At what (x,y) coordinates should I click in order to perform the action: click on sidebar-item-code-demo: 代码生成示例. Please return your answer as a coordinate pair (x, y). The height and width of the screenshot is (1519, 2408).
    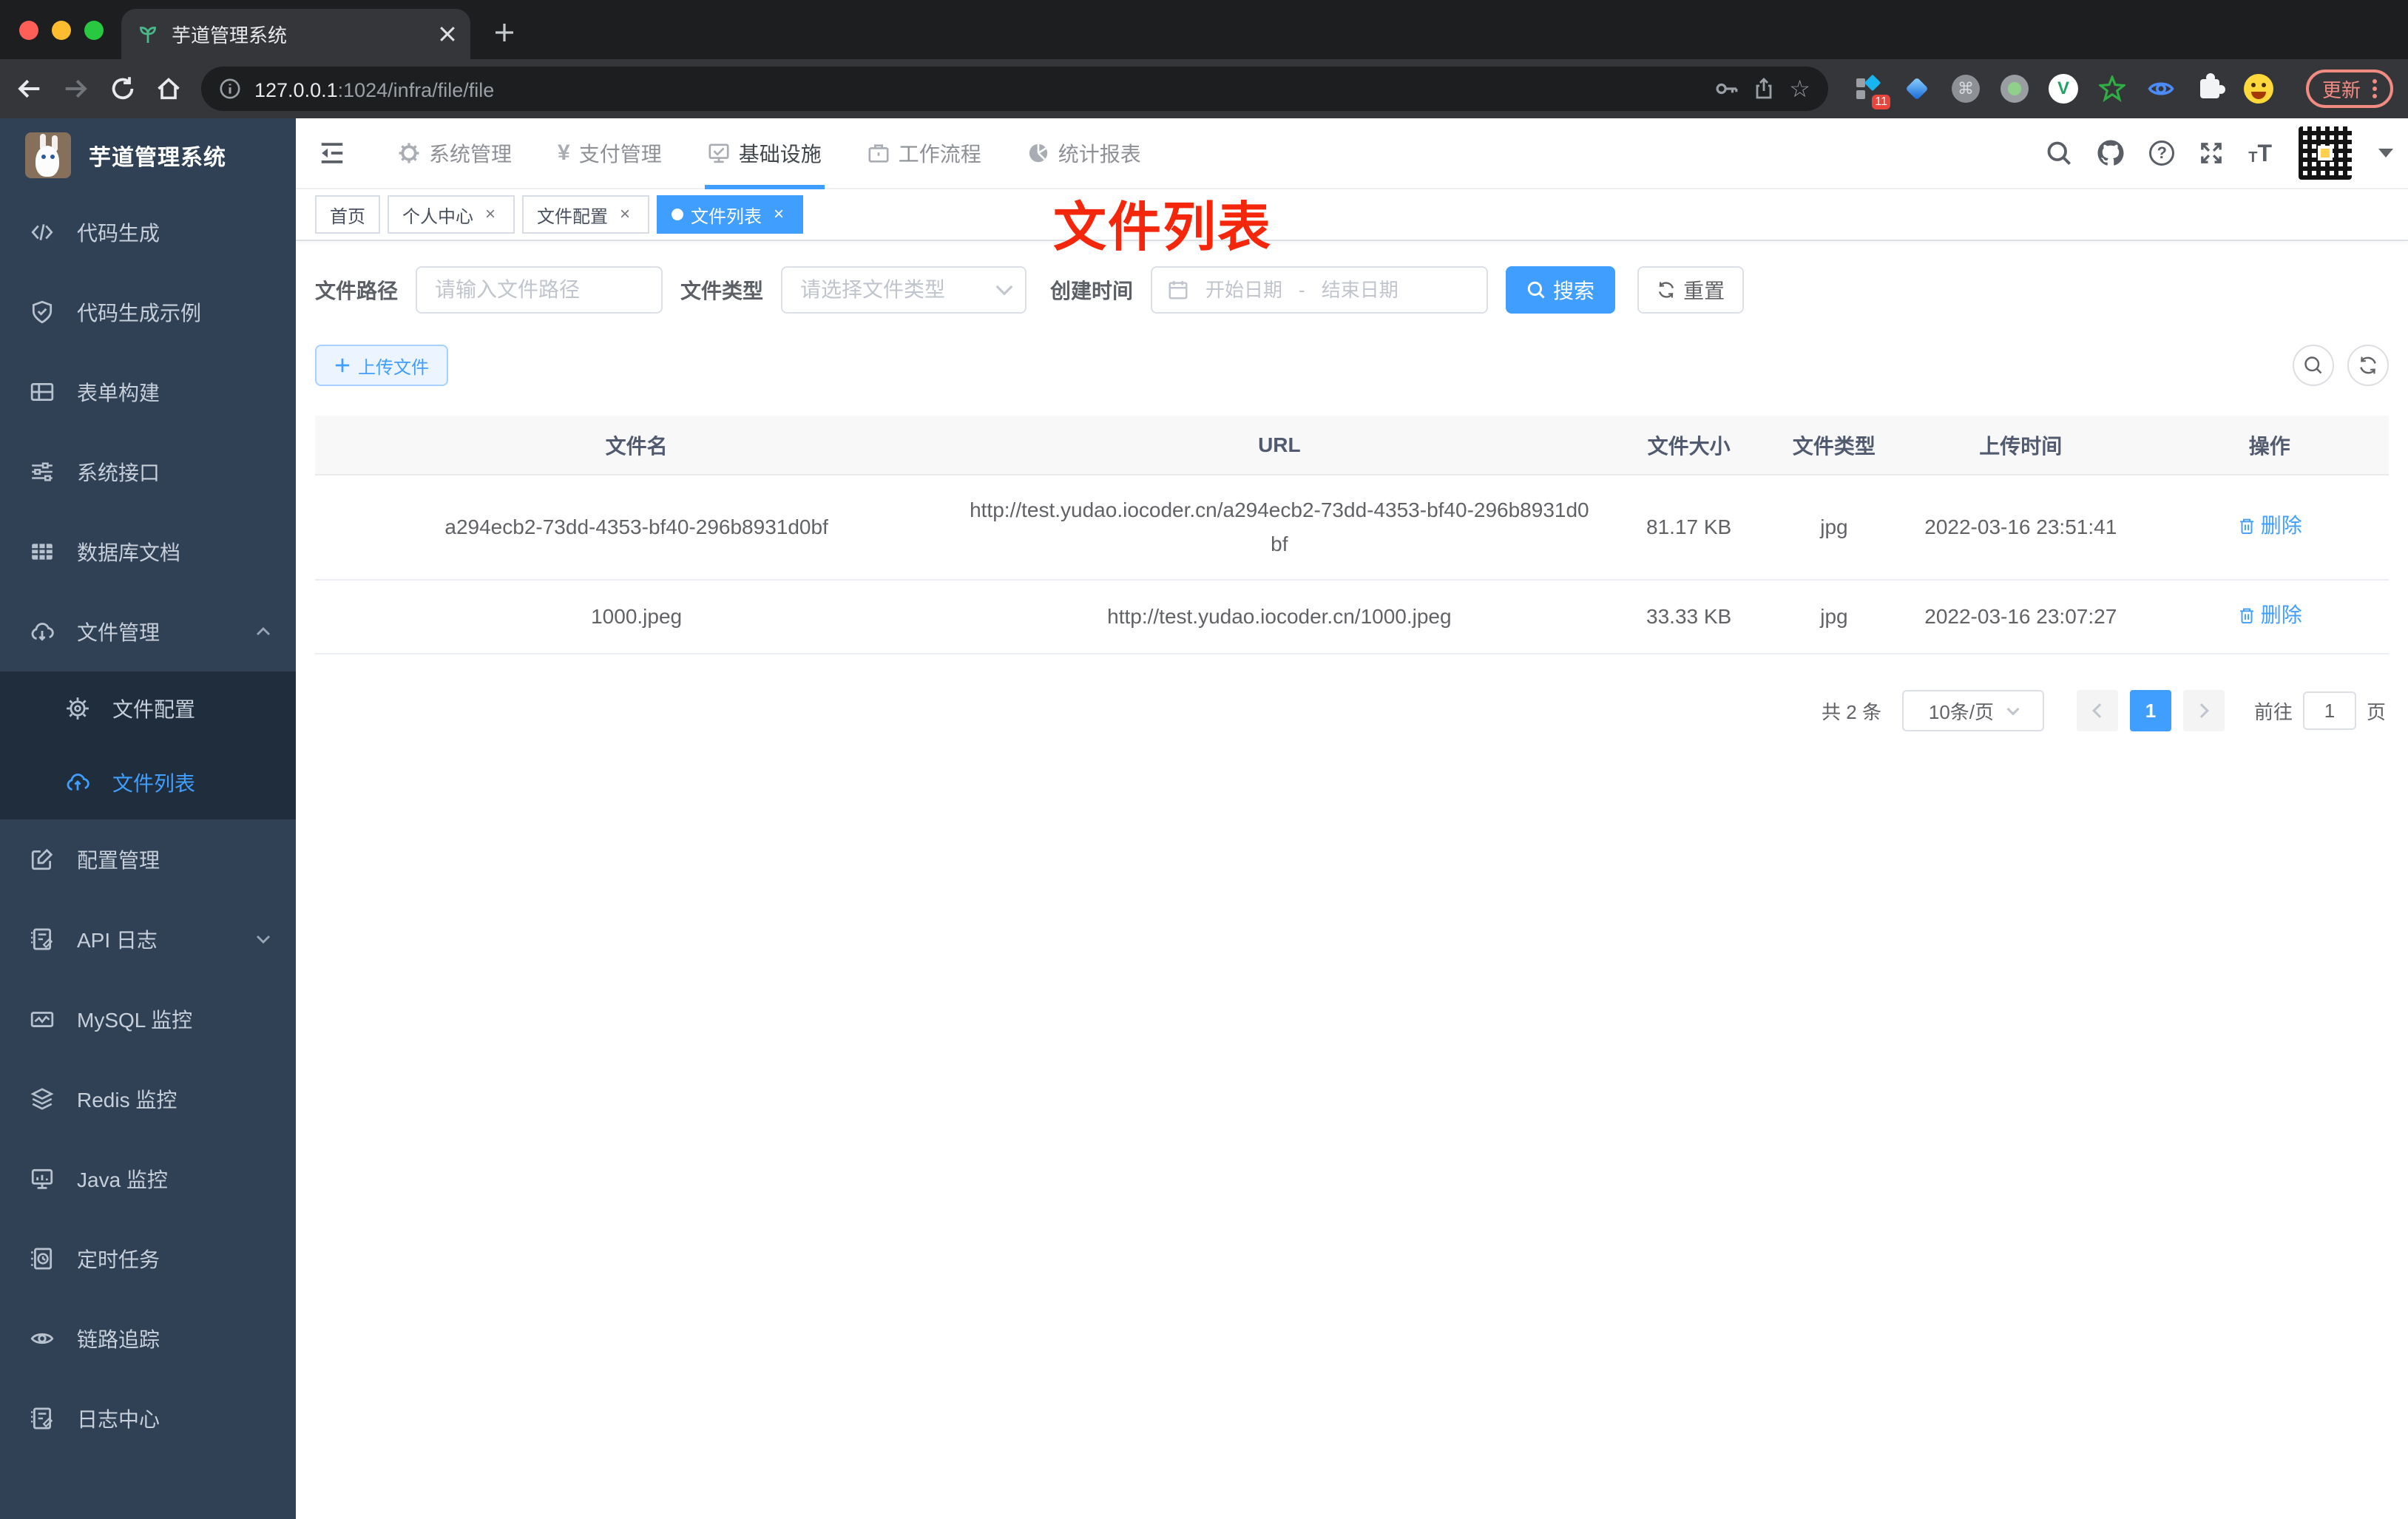
    Looking at the image, I should click on (148, 312).